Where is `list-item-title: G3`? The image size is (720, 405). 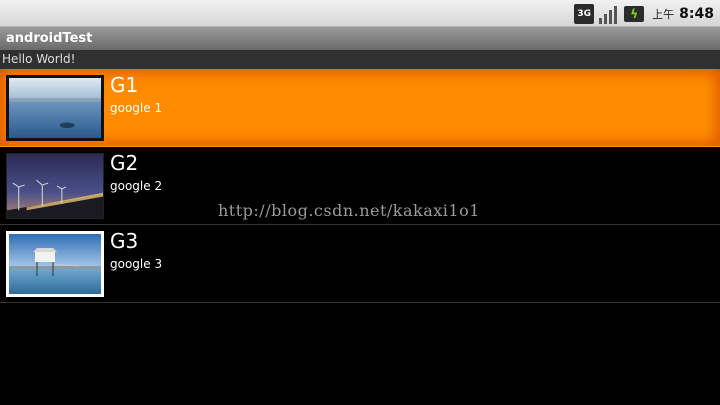 list-item-title: G3 is located at coordinates (124, 241).